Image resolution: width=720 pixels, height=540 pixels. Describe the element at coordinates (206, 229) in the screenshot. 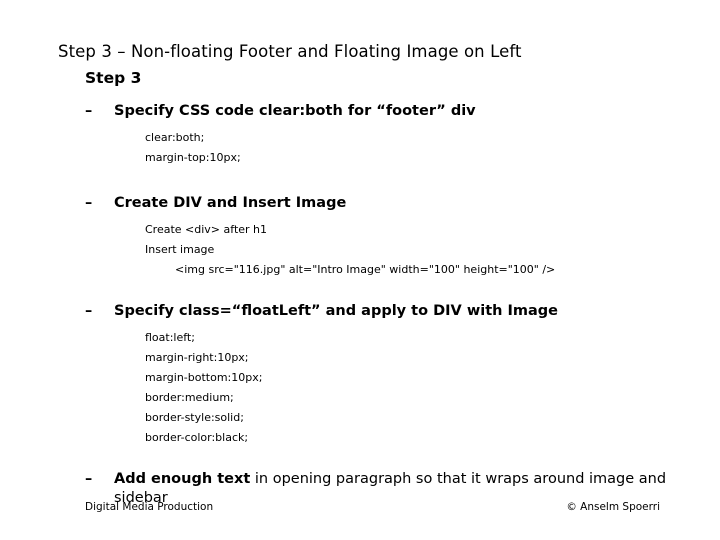

I see `detail-line: Create <div> after h1` at that location.